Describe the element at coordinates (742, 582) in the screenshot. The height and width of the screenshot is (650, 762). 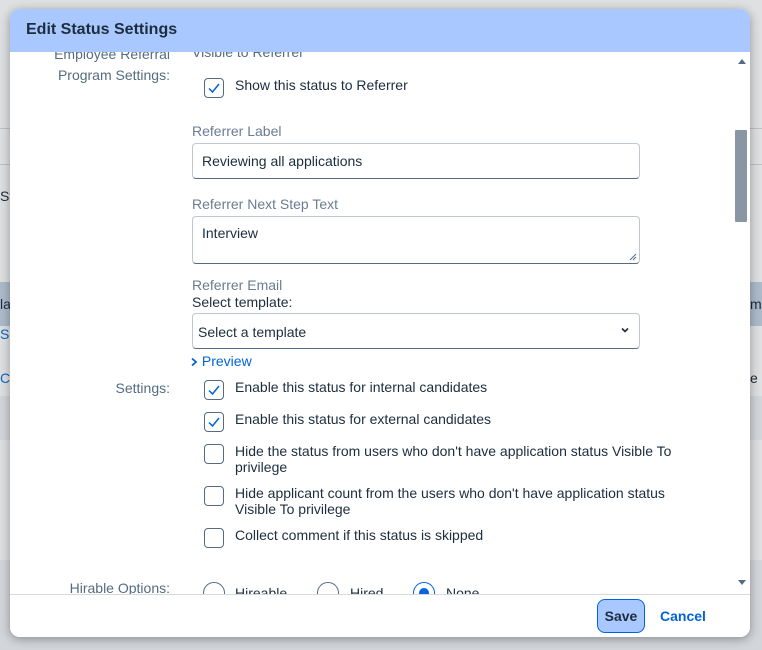
I see `scroll-down-arrow-icon` at that location.